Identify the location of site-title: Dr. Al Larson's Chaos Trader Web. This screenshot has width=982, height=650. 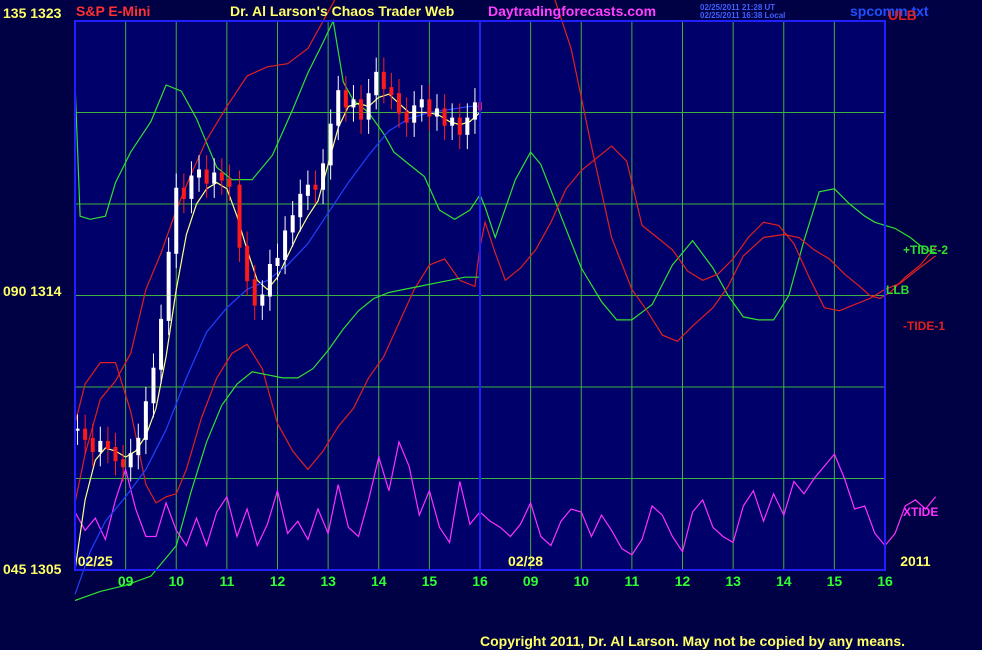
(342, 11).